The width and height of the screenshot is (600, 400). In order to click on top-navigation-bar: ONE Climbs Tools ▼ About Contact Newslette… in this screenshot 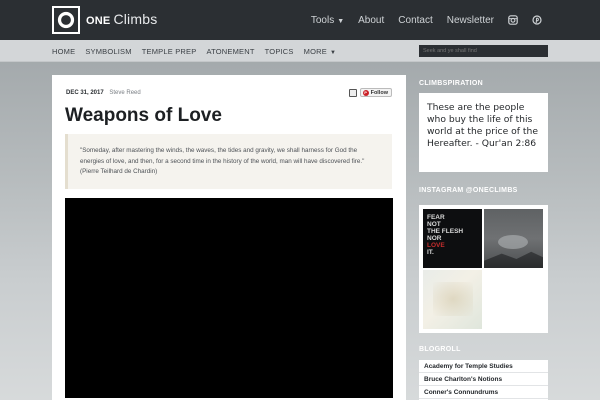, I will do `click(300, 20)`.